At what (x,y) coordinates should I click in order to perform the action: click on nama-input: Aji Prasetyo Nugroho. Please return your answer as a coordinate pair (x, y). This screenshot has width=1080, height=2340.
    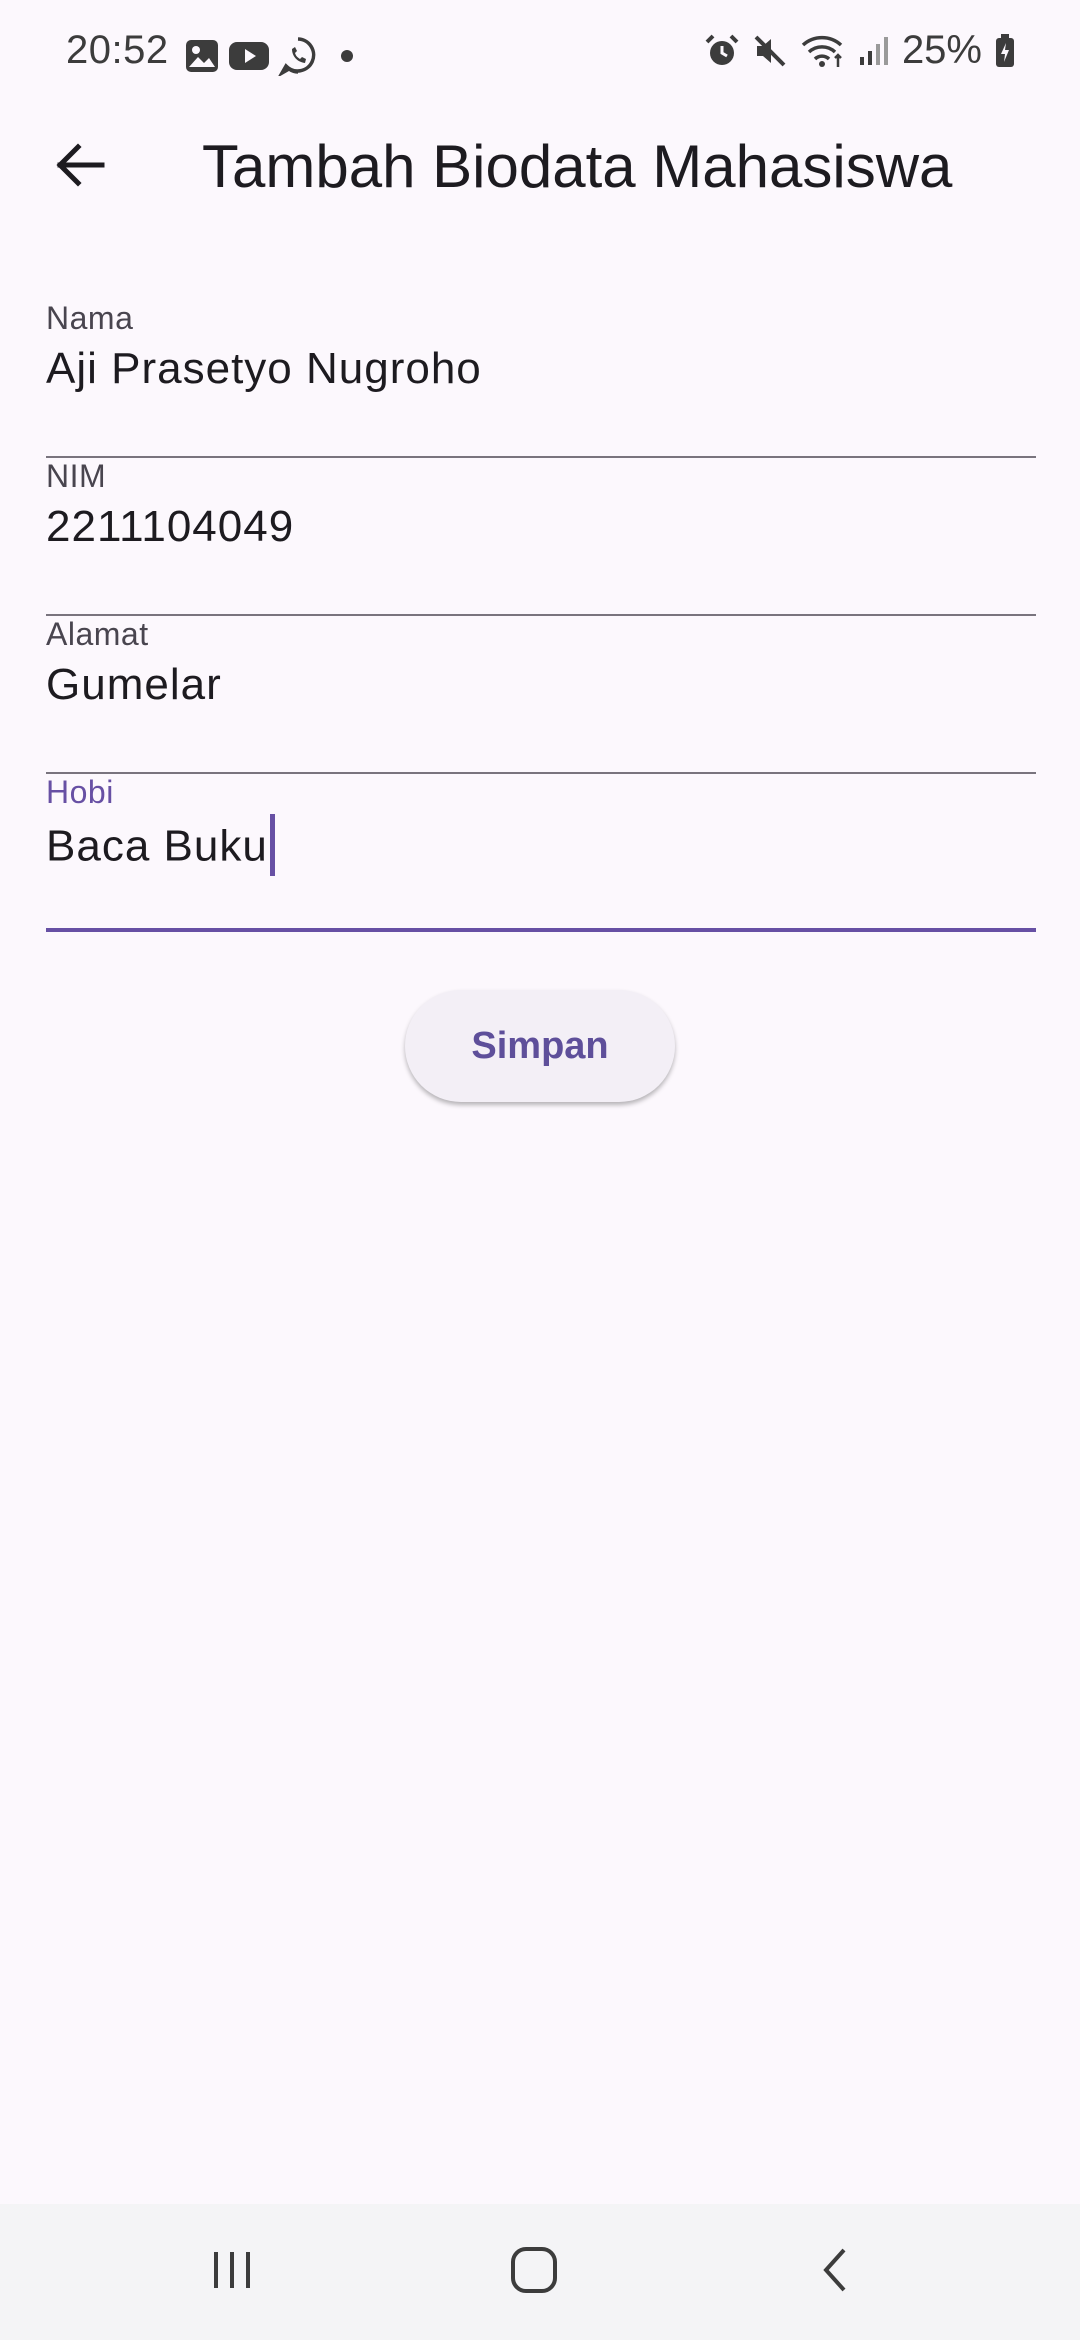
    Looking at the image, I should click on (264, 369).